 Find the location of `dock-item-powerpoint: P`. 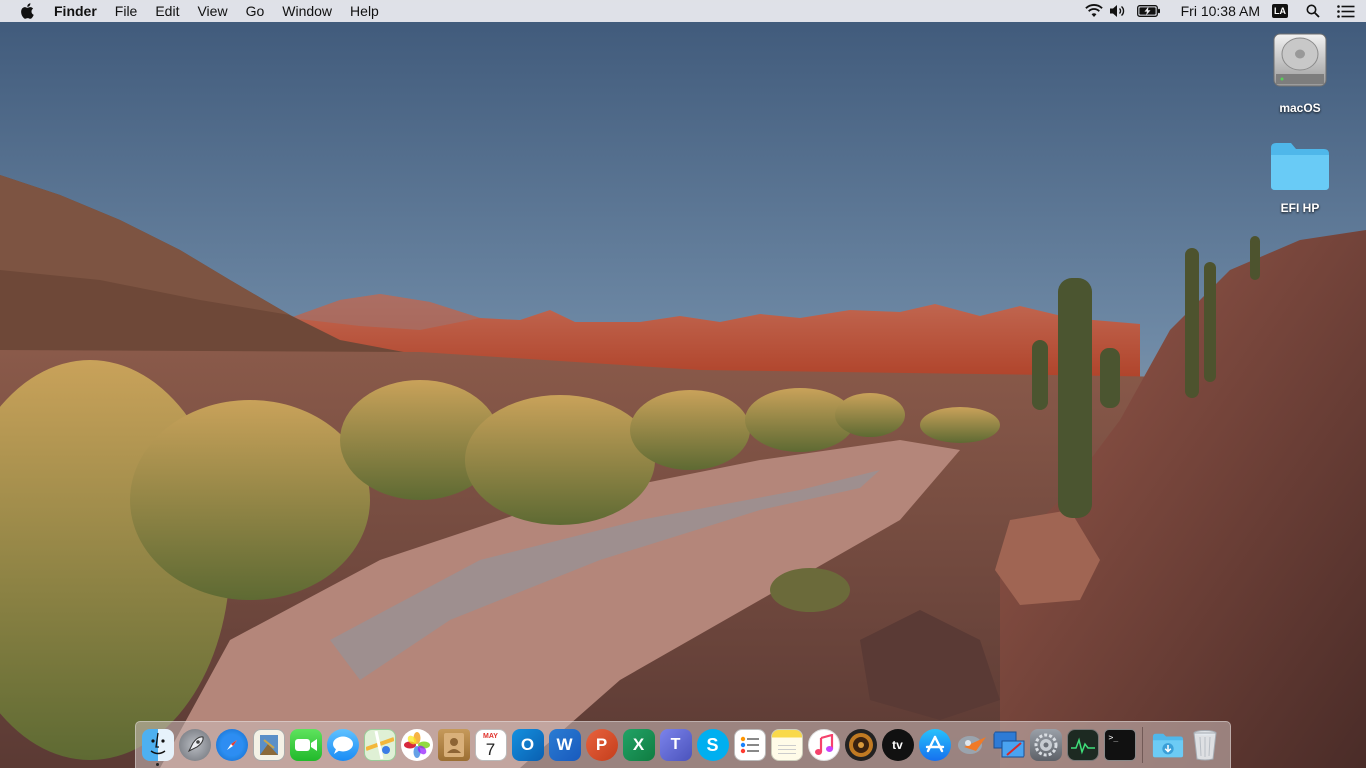

dock-item-powerpoint: P is located at coordinates (601, 745).